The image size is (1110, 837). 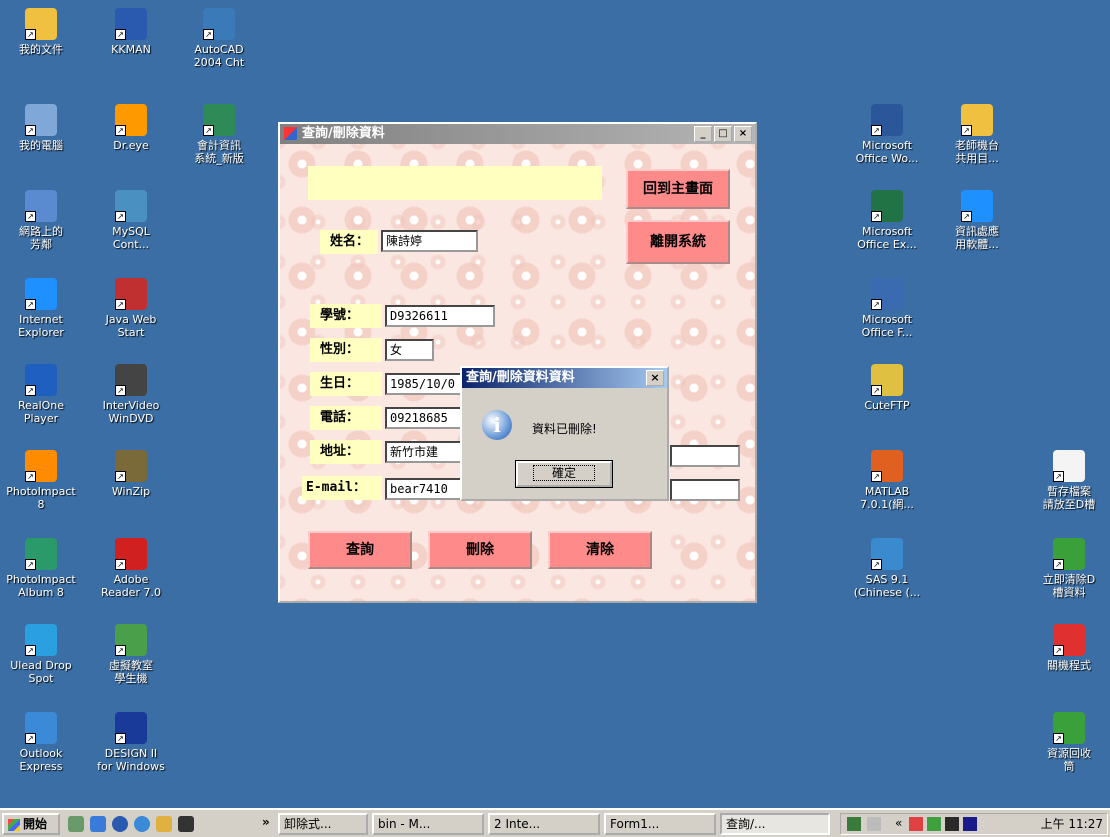 I want to click on maximize-button: □, so click(x=723, y=134).